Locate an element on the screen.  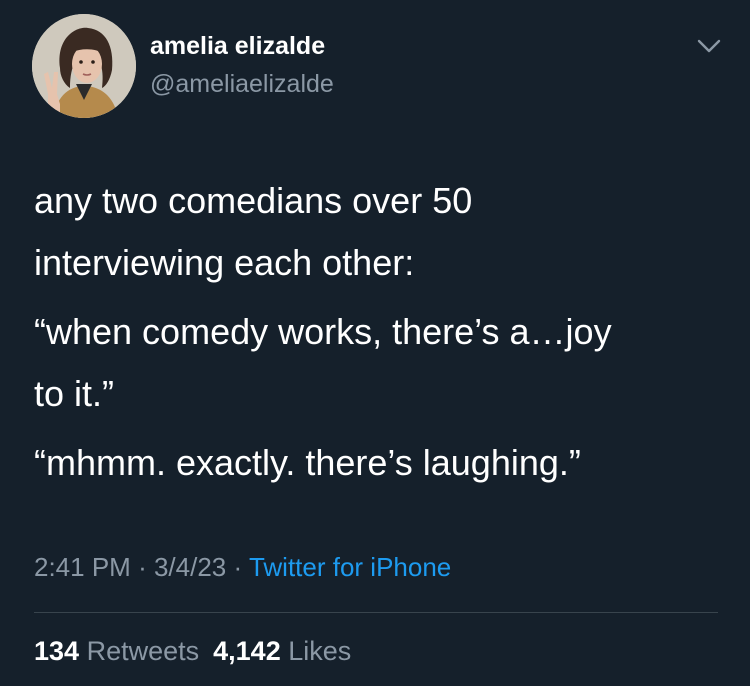
tweet-line: “mhmm. exactly. there’s laughing.” is located at coordinates (307, 462).